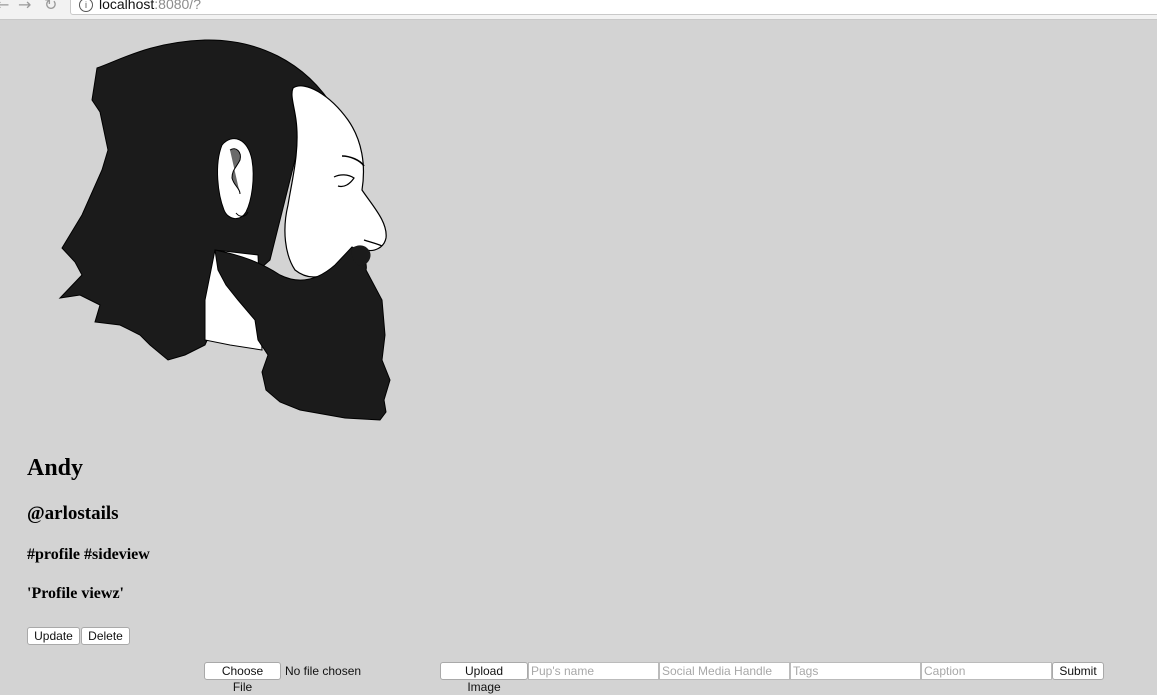 The width and height of the screenshot is (1157, 695). What do you see at coordinates (323, 671) in the screenshot?
I see `file-status: No file chosen` at bounding box center [323, 671].